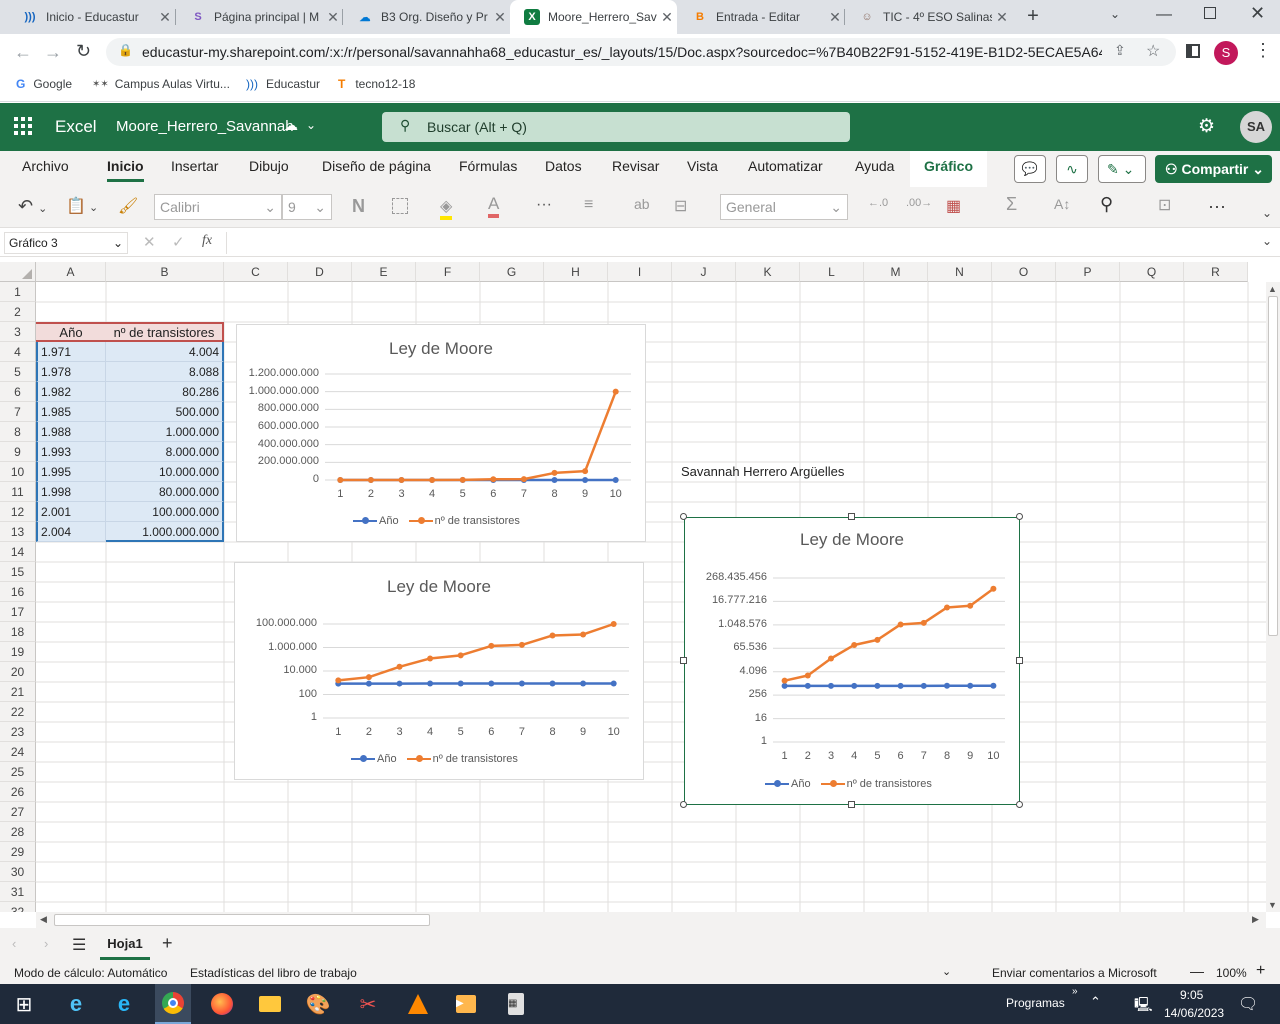 This screenshot has width=1280, height=1024. Describe the element at coordinates (124, 1004) in the screenshot. I see `ie-icon: e` at that location.